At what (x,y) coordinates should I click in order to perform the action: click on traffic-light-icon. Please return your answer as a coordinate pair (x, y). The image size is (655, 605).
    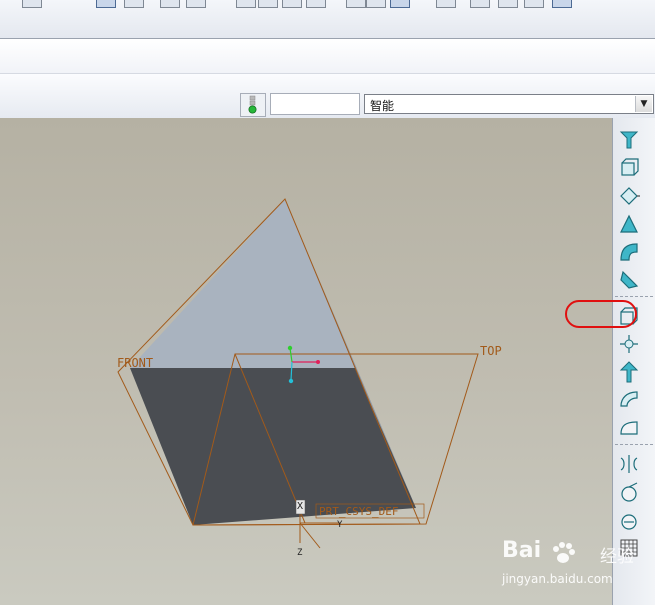
    Looking at the image, I should click on (252, 104).